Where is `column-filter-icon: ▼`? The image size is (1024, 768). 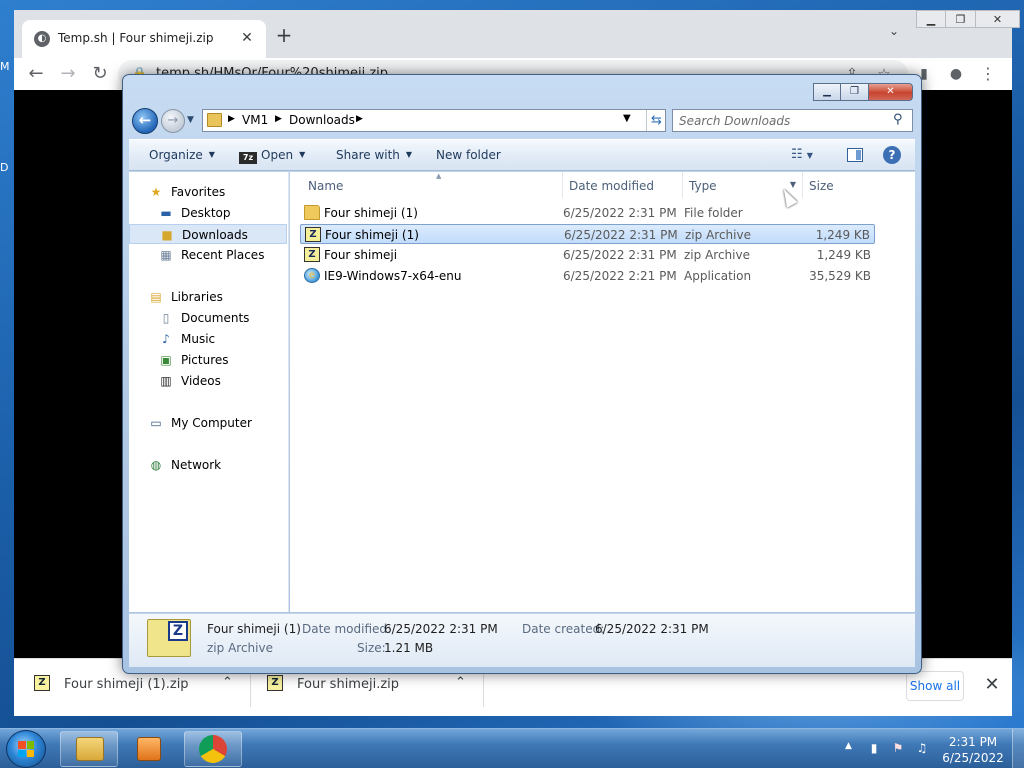
column-filter-icon: ▼ is located at coordinates (793, 184).